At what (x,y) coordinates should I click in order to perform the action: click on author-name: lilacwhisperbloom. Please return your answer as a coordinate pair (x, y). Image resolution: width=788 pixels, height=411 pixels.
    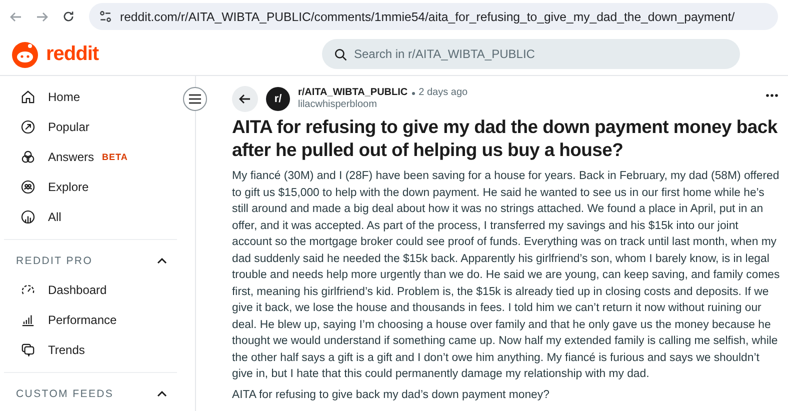
    Looking at the image, I should click on (383, 105).